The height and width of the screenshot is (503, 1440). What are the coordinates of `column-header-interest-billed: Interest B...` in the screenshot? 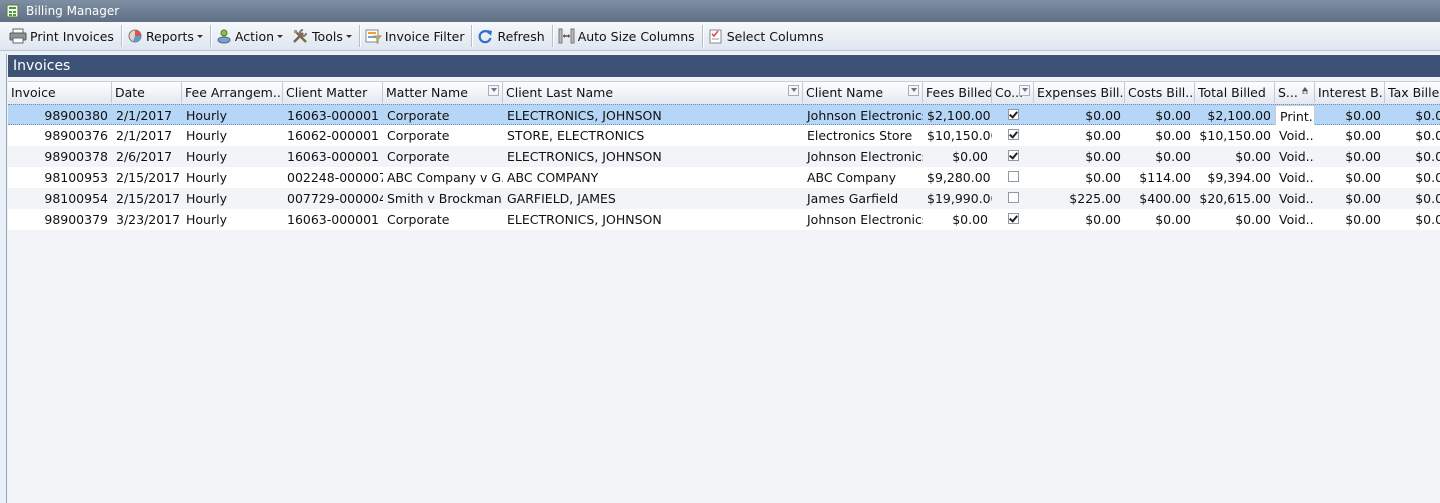 It's located at (1350, 92).